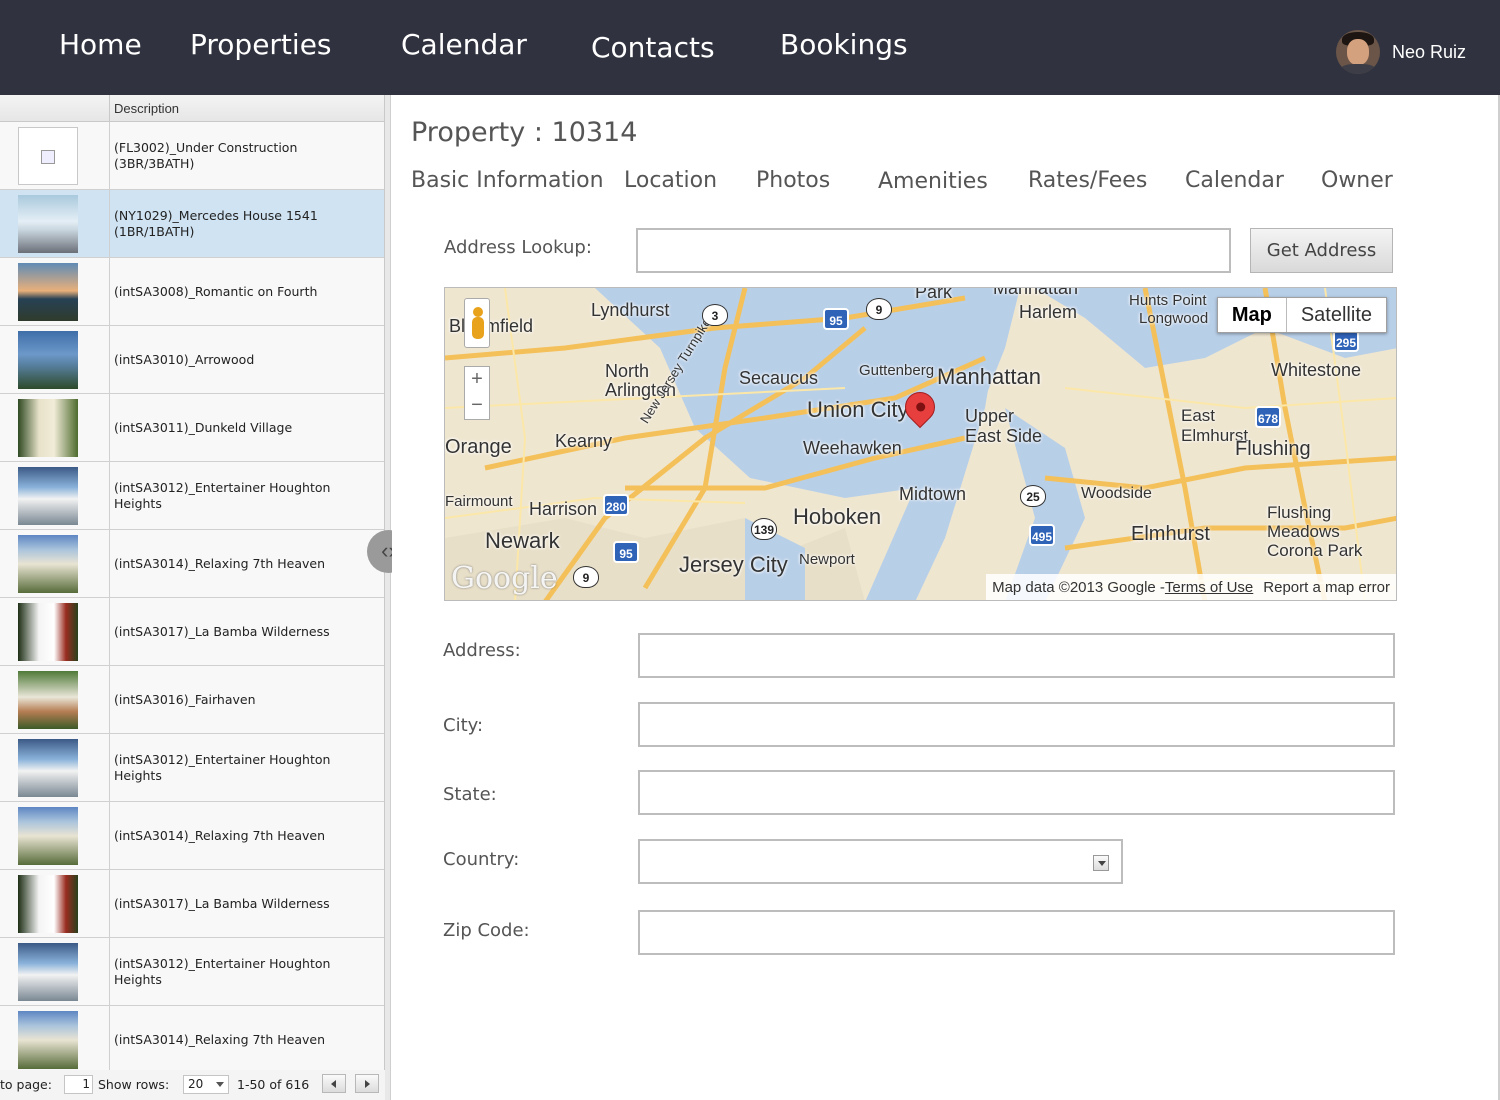 The image size is (1500, 1100). I want to click on map-label-longwood: Longwood, so click(1174, 318).